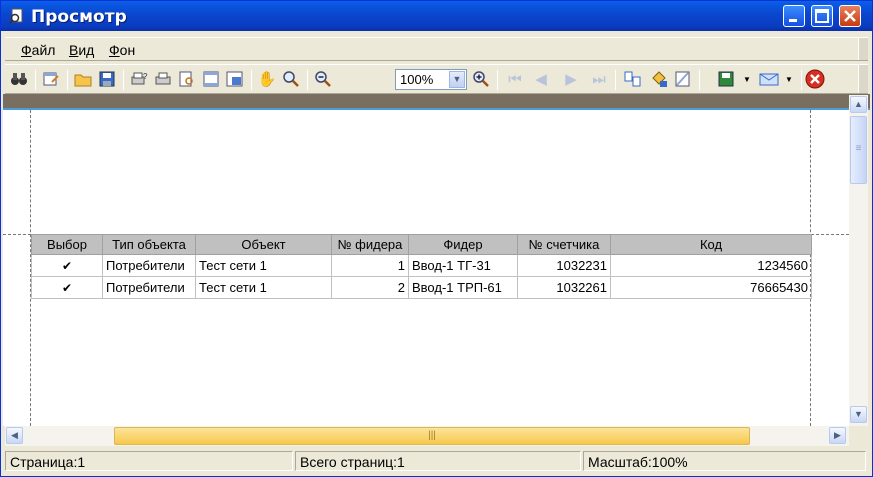 The width and height of the screenshot is (873, 477). Describe the element at coordinates (711, 244) in the screenshot. I see `column-header: Код` at that location.